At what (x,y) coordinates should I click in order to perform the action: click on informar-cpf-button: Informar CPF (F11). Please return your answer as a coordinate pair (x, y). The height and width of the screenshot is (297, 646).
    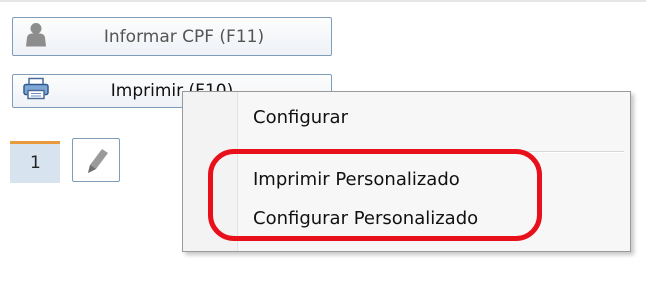
    Looking at the image, I should click on (172, 36).